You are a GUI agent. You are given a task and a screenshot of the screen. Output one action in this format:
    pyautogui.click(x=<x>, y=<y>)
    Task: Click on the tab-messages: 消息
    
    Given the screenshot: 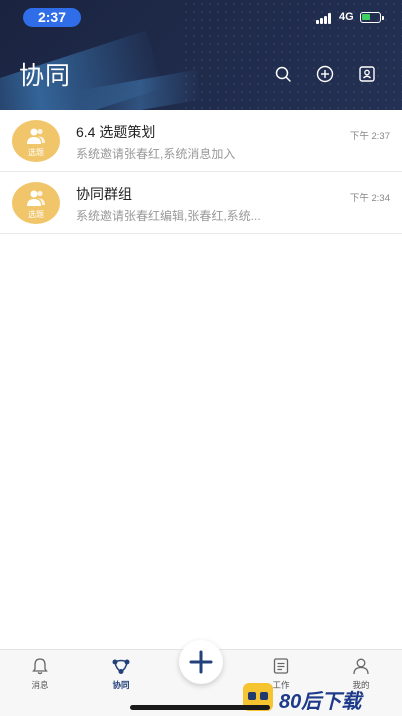 What is the action you would take?
    pyautogui.click(x=40, y=673)
    